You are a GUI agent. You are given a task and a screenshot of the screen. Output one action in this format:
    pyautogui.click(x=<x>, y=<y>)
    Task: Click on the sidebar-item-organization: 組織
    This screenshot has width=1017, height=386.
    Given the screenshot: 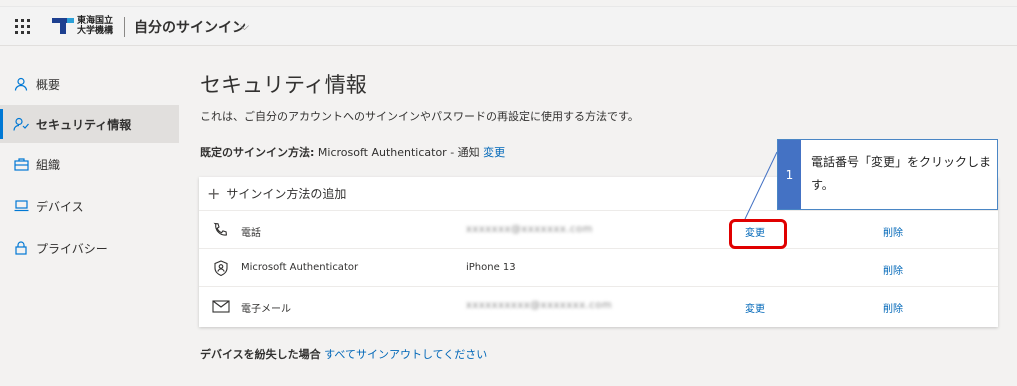 What is the action you would take?
    pyautogui.click(x=89, y=164)
    